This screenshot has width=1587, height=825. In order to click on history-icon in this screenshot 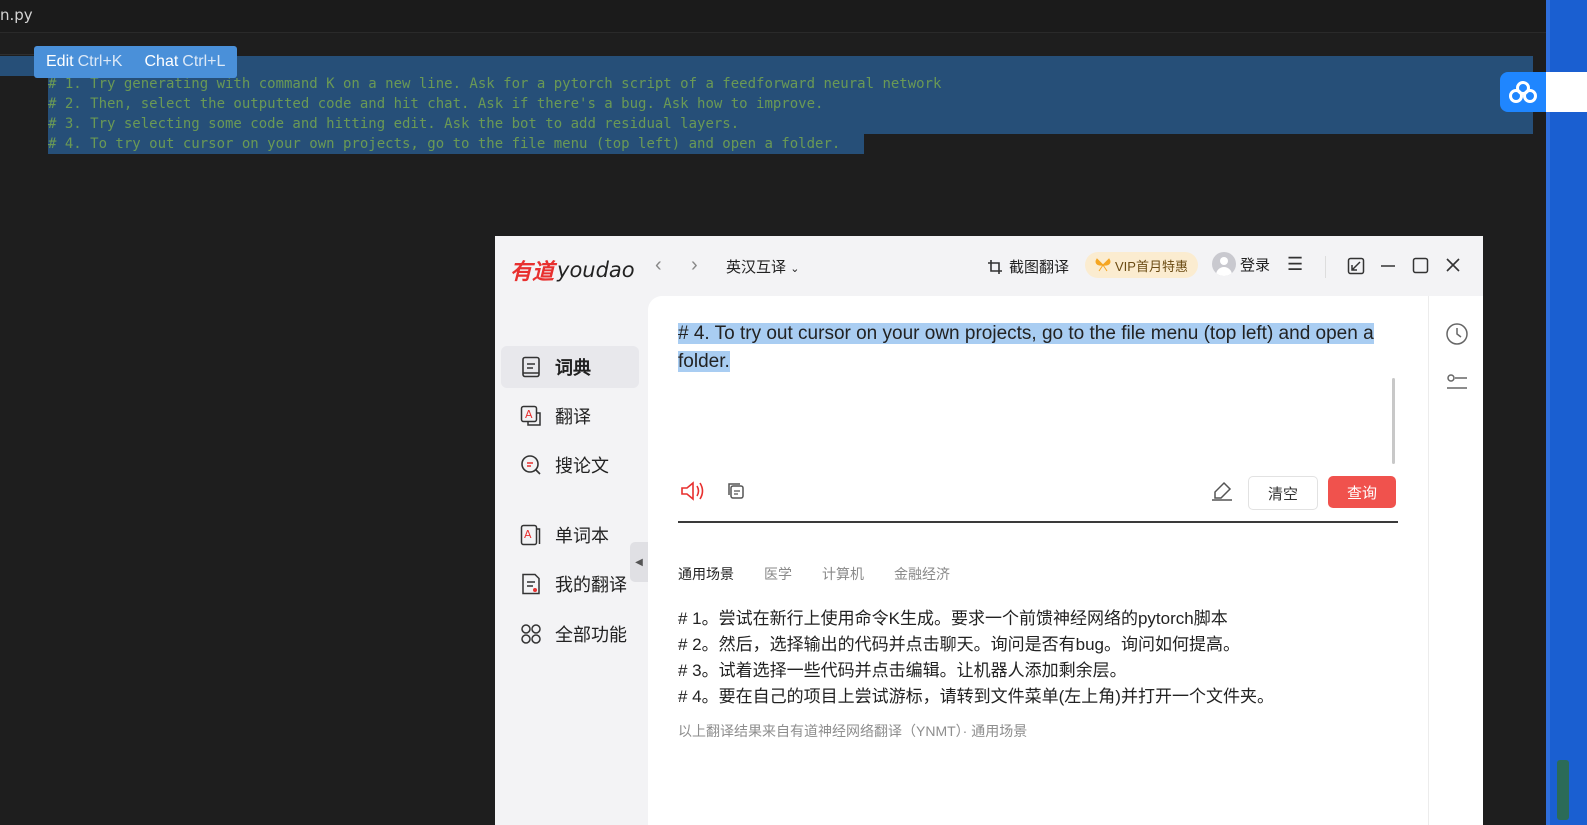, I will do `click(1457, 334)`.